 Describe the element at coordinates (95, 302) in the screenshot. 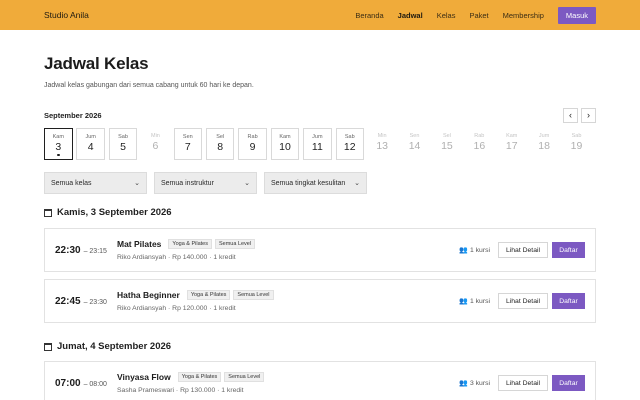

I see `session-end-time: – 23:30` at that location.